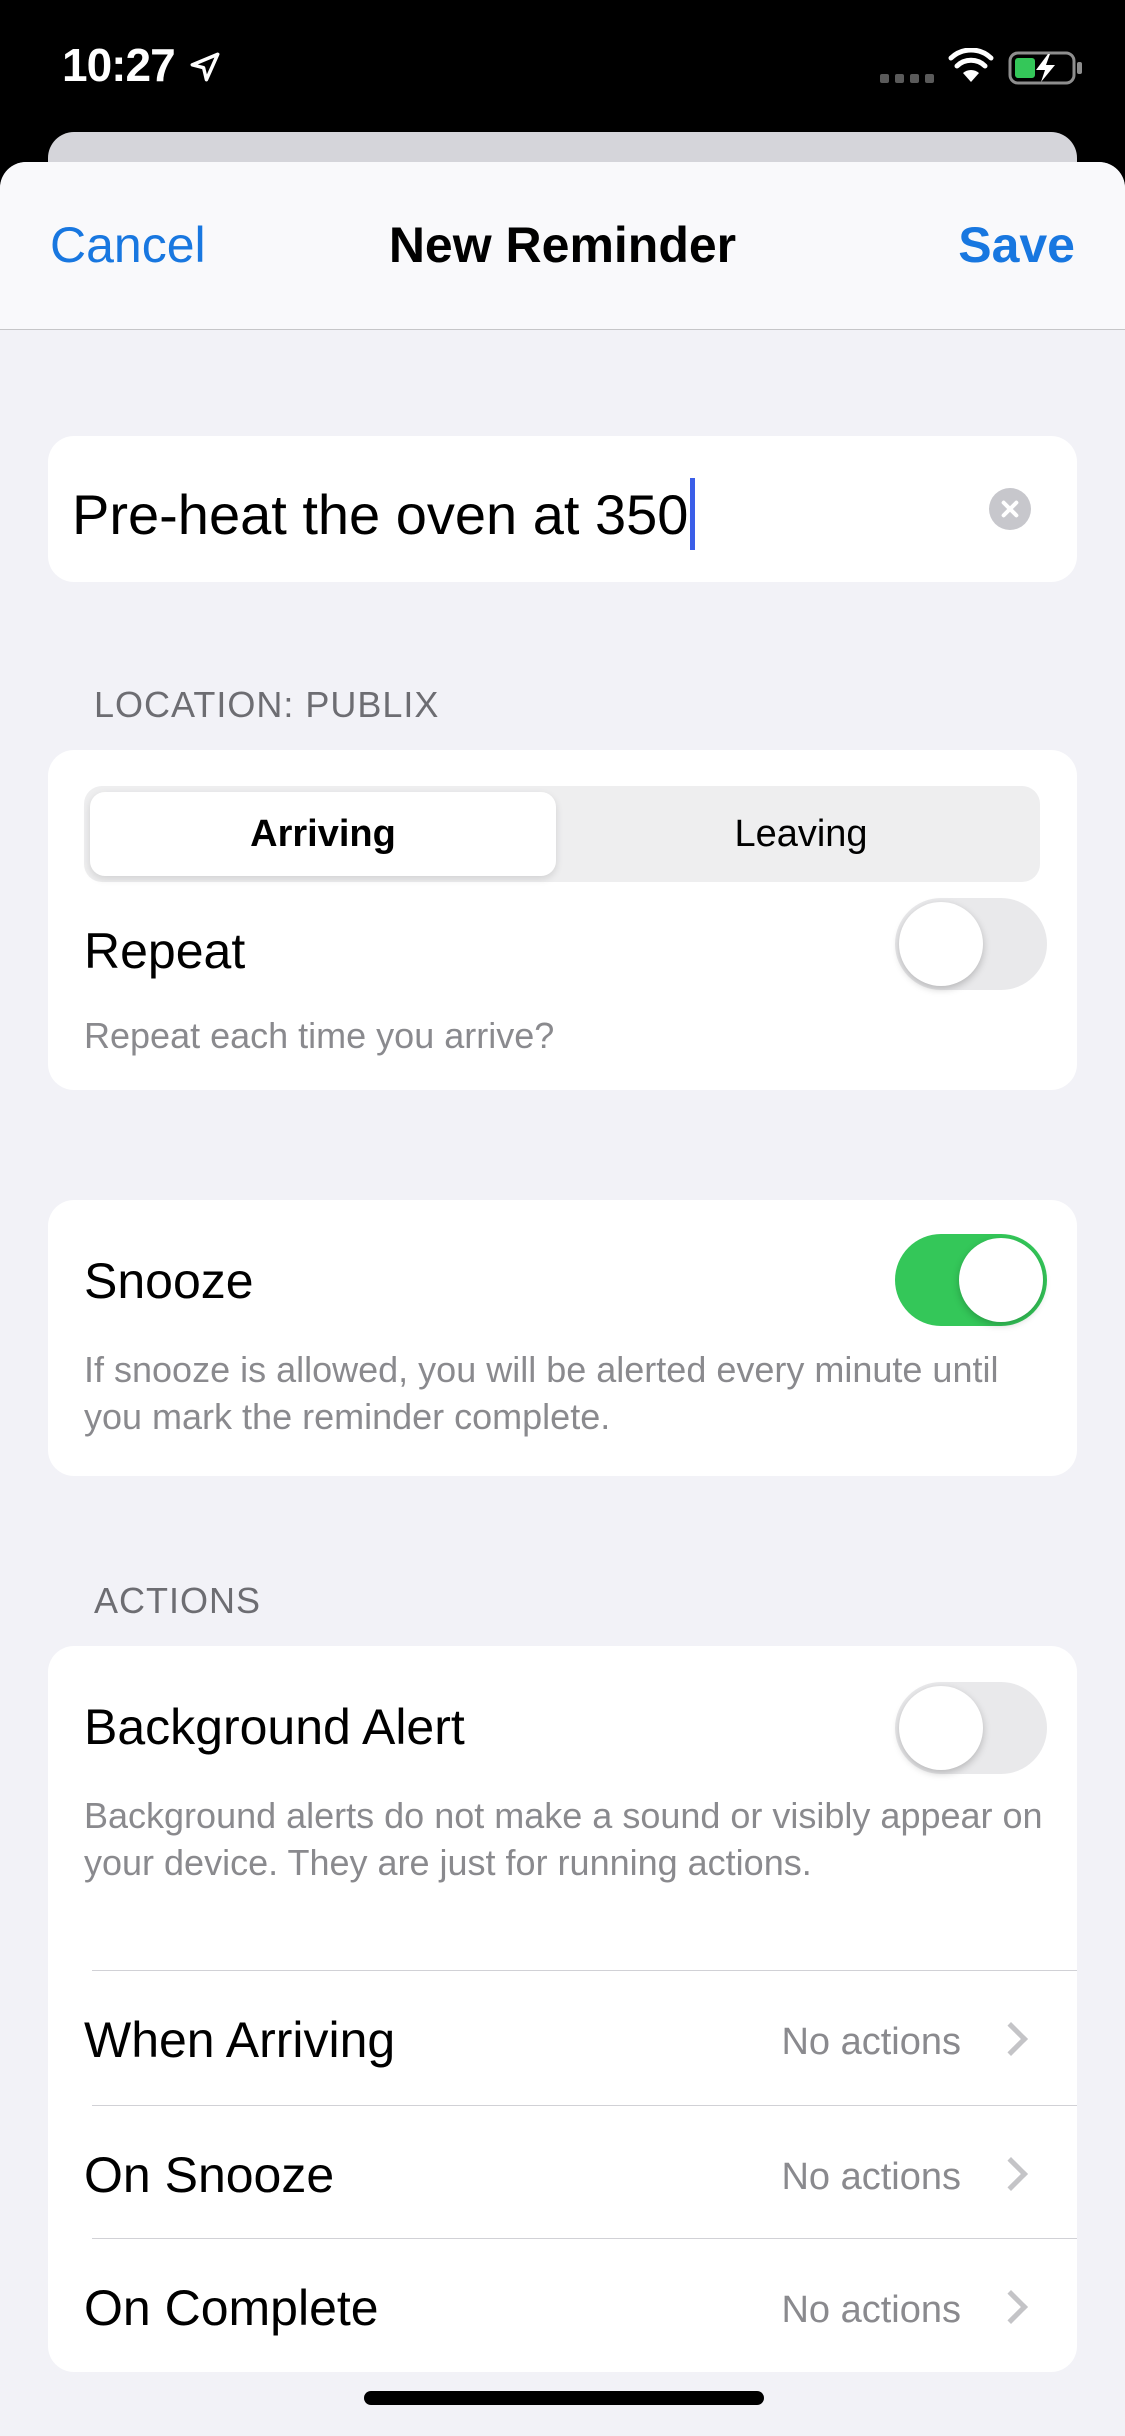 This screenshot has width=1125, height=2436. Describe the element at coordinates (1016, 245) in the screenshot. I see `save-button: Save` at that location.